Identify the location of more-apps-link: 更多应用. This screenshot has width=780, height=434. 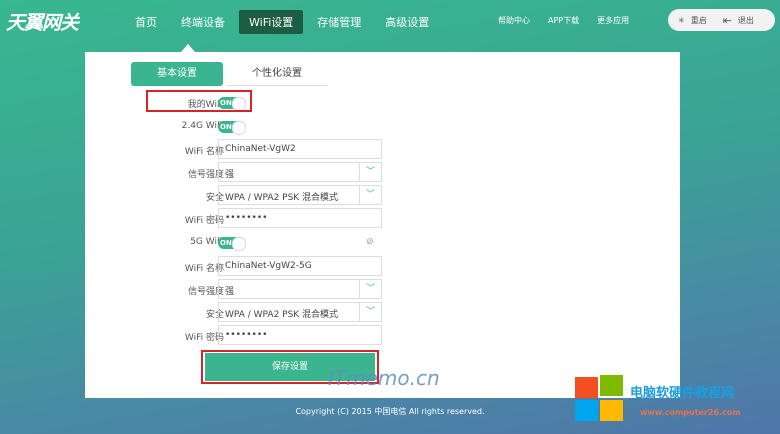
(613, 20).